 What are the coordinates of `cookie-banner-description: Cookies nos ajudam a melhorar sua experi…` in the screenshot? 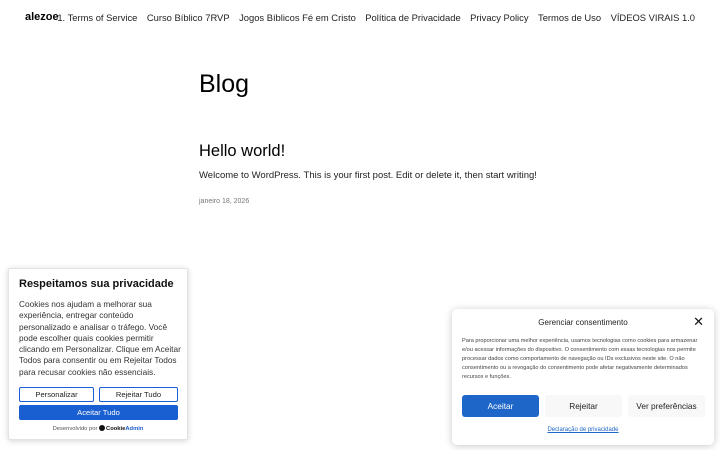 It's located at (100, 338).